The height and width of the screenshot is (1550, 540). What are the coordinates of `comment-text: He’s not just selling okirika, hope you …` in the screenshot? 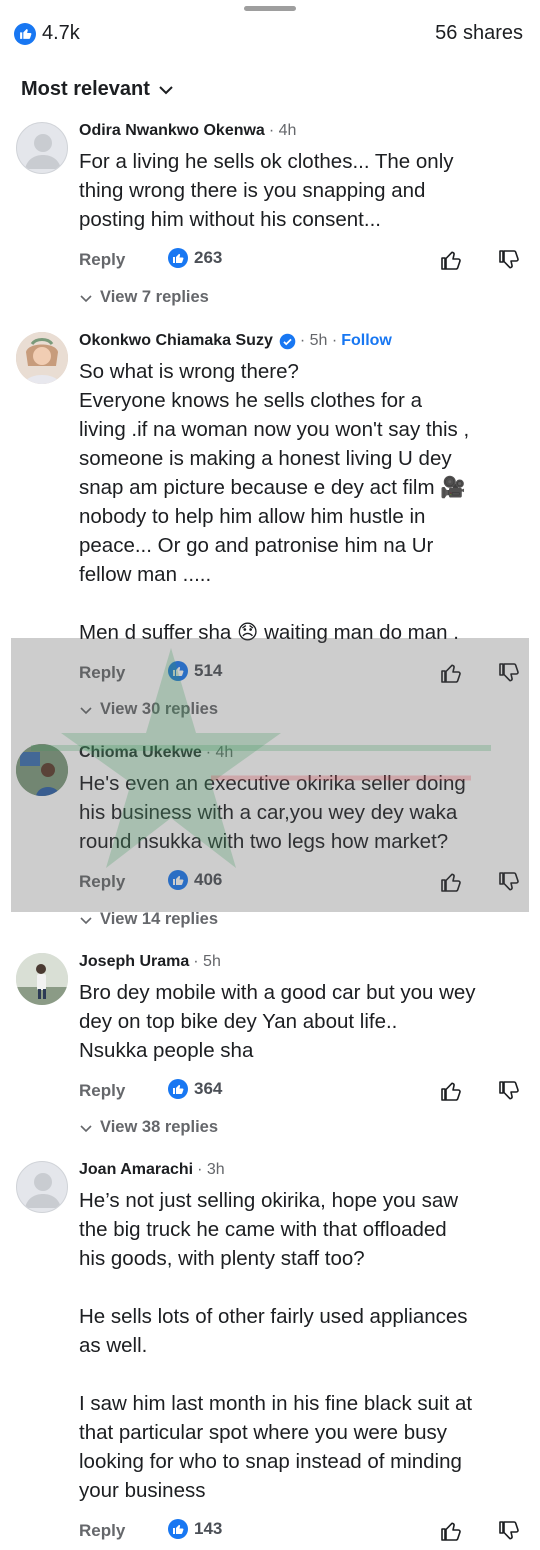 It's located at (276, 1345).